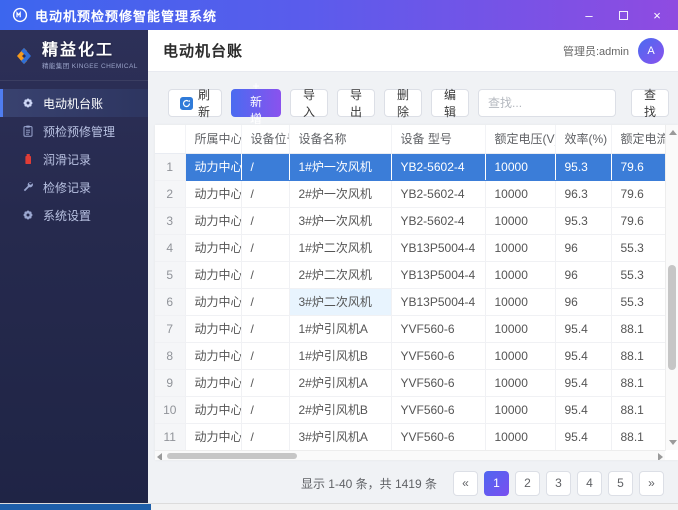 The width and height of the screenshot is (678, 510). Describe the element at coordinates (340, 383) in the screenshot. I see `table-cell: 2#炉引风机A` at that location.